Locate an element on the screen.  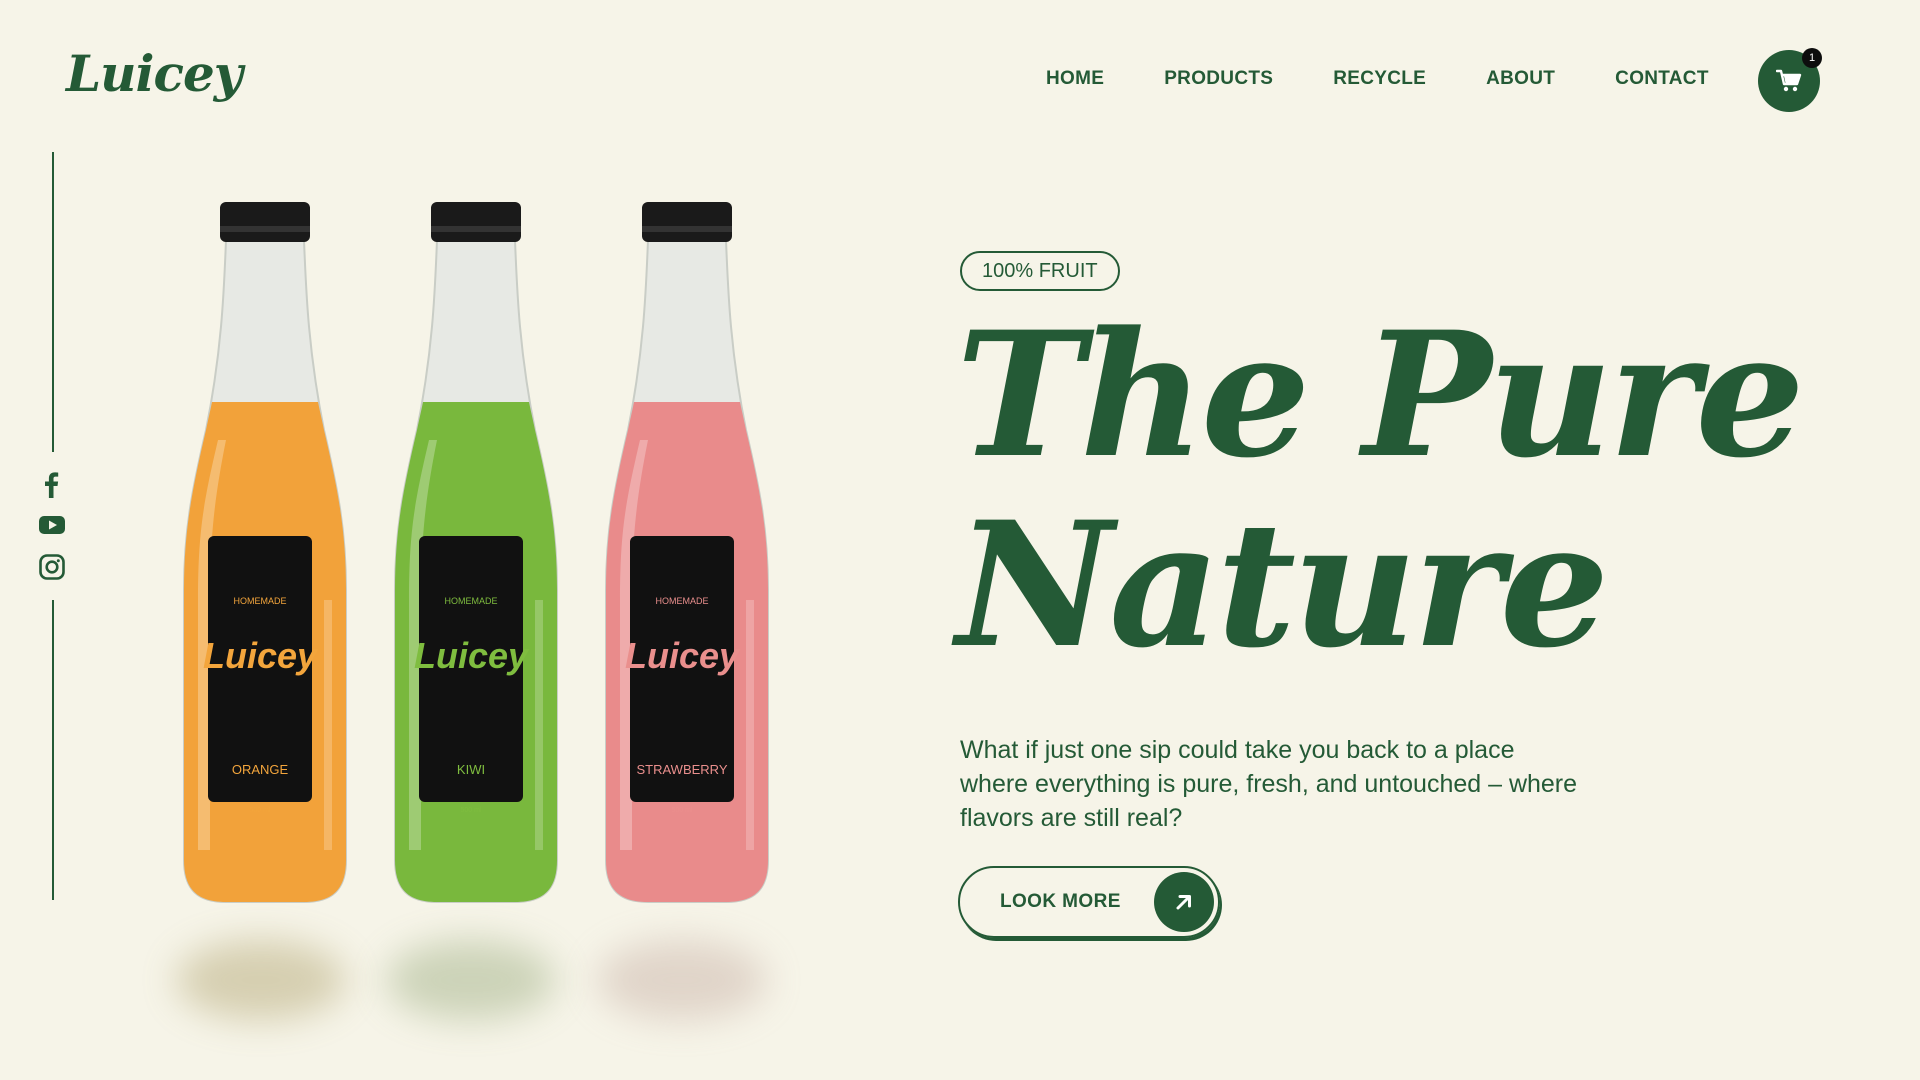
look-more-button: LOOK MORE is located at coordinates (1089, 902).